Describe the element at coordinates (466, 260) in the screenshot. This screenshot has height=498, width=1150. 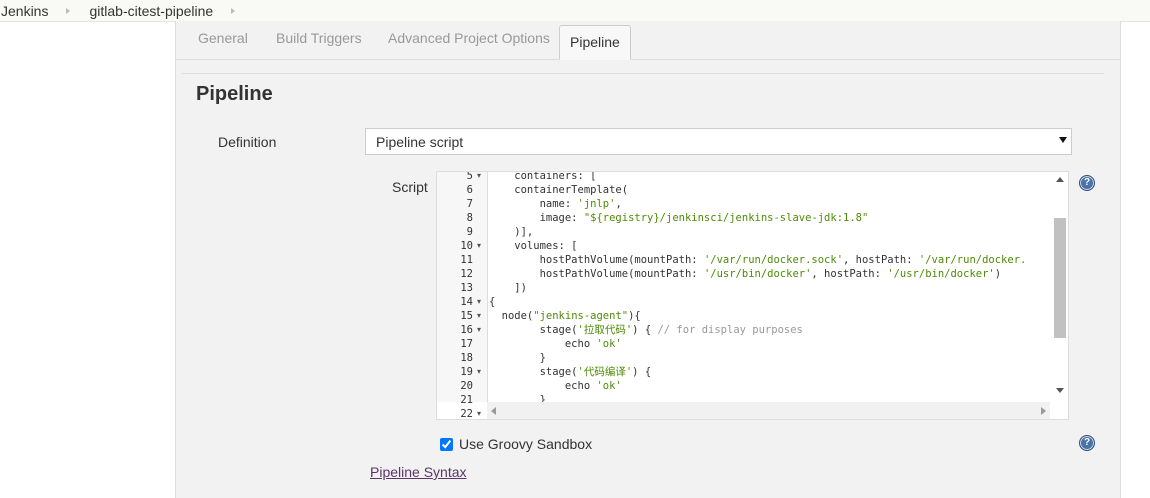
I see `line-number: 11` at that location.